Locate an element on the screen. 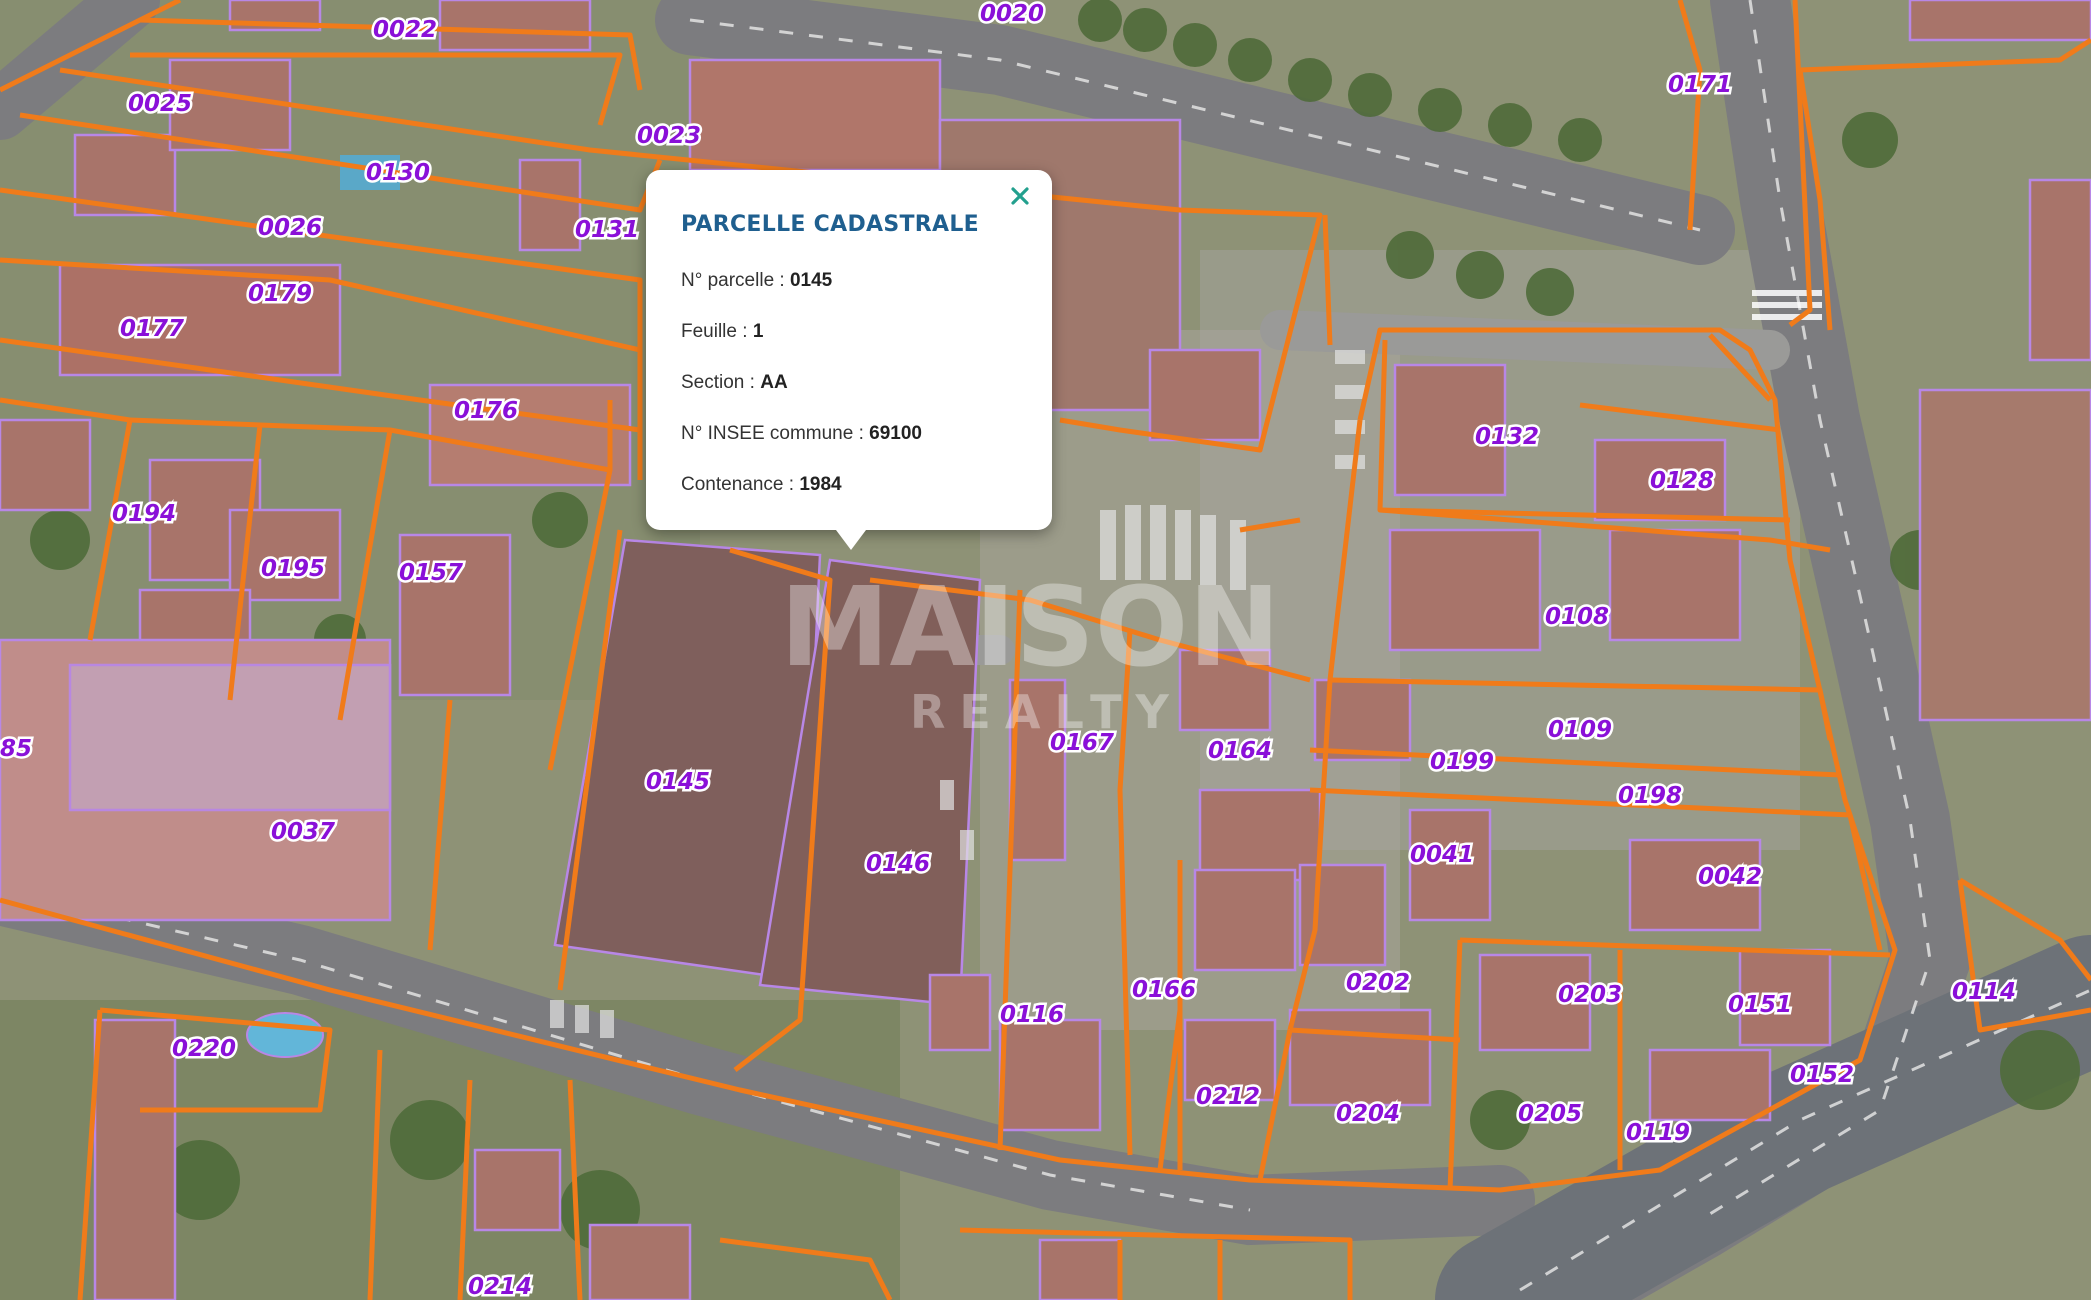 The image size is (2091, 1300). parcel-label: 0042 is located at coordinates (1730, 877).